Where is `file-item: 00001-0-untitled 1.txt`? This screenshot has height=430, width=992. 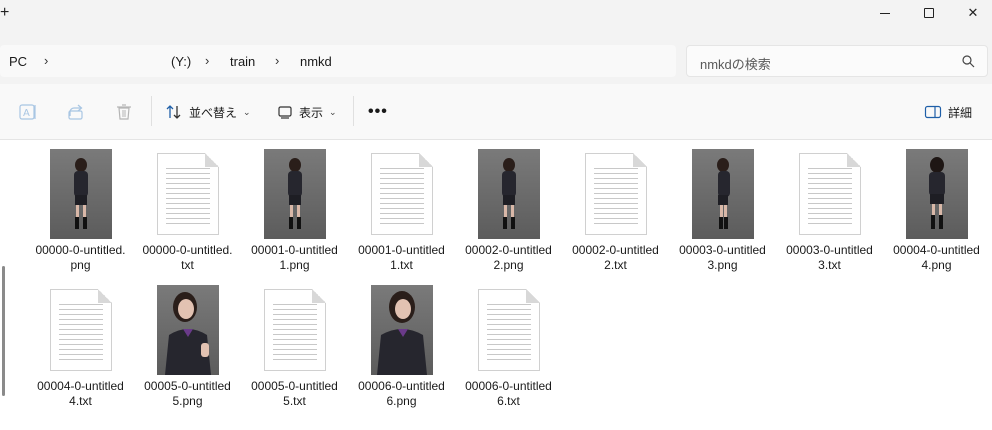
file-item: 00001-0-untitled 1.txt is located at coordinates (401, 212).